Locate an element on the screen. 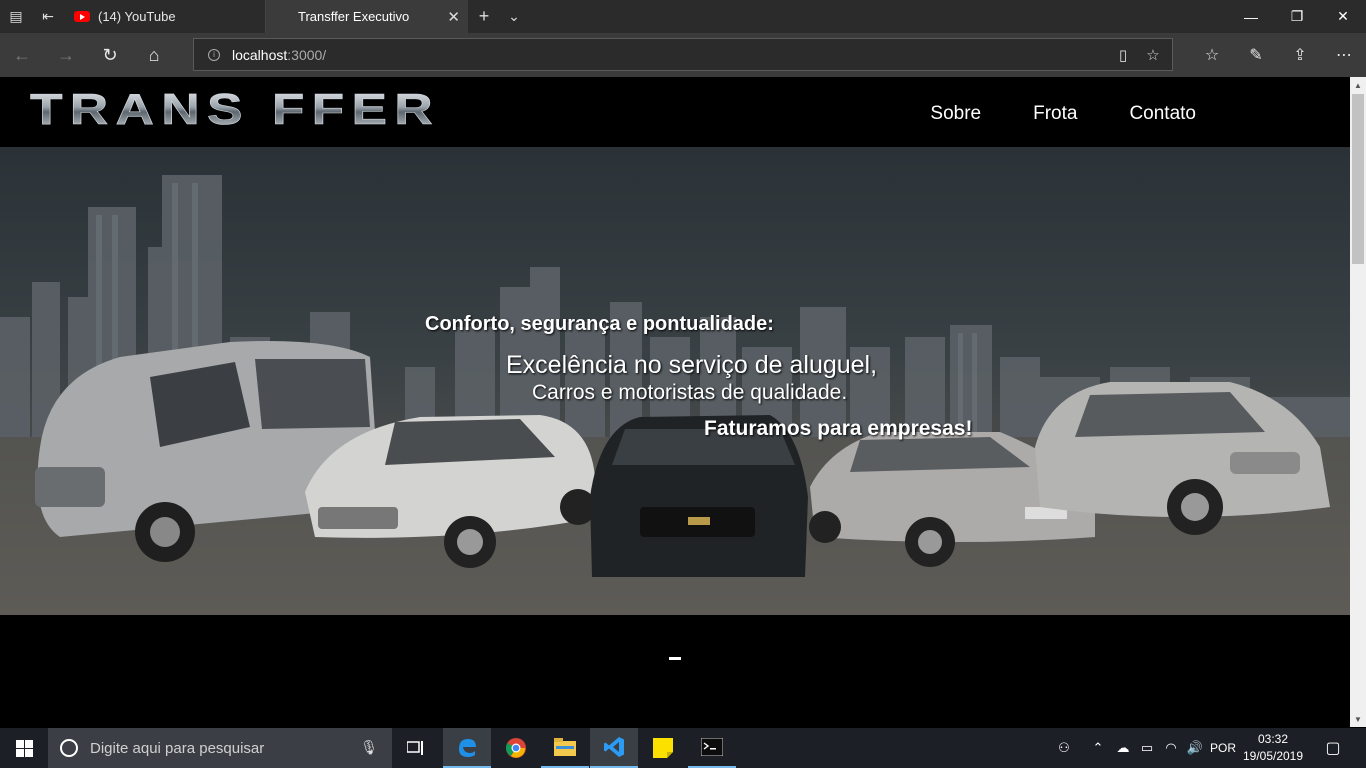 This screenshot has height=768, width=1366. tab-youtube: (14) YouTube is located at coordinates (165, 16).